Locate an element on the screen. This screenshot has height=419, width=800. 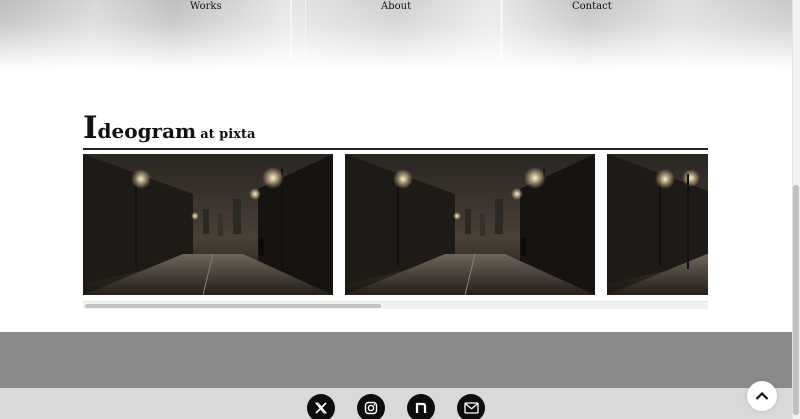
back-to-top-button is located at coordinates (762, 396).